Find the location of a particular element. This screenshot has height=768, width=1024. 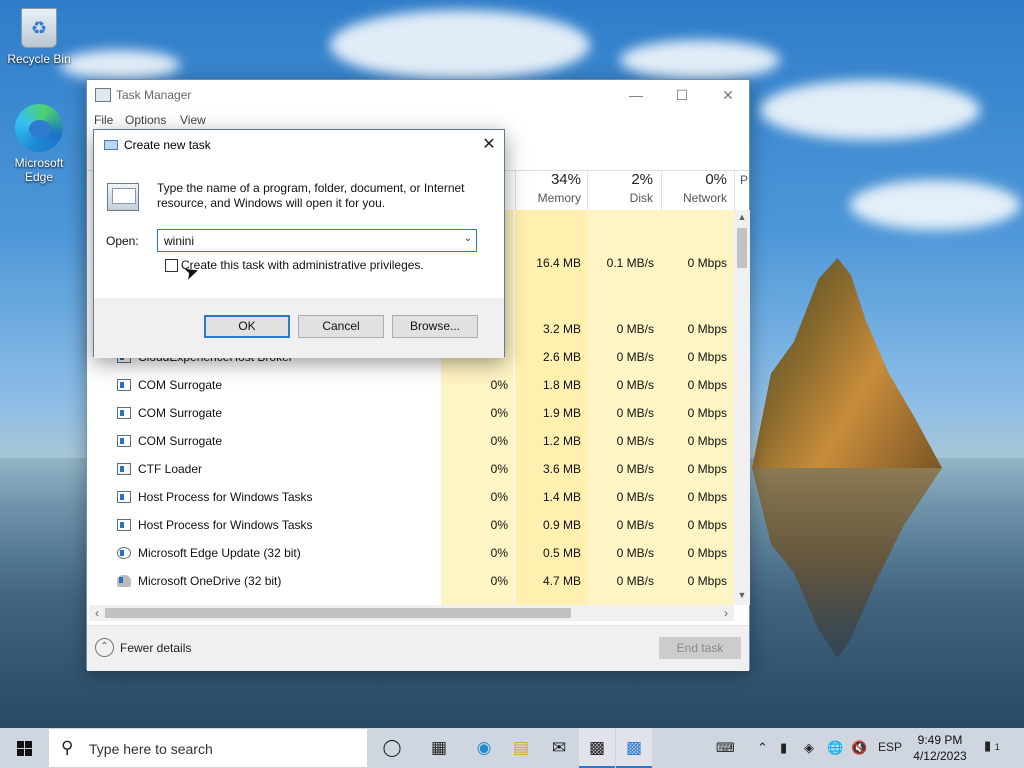

dialog-titlebar: Create new task ✕ is located at coordinates (299, 145).